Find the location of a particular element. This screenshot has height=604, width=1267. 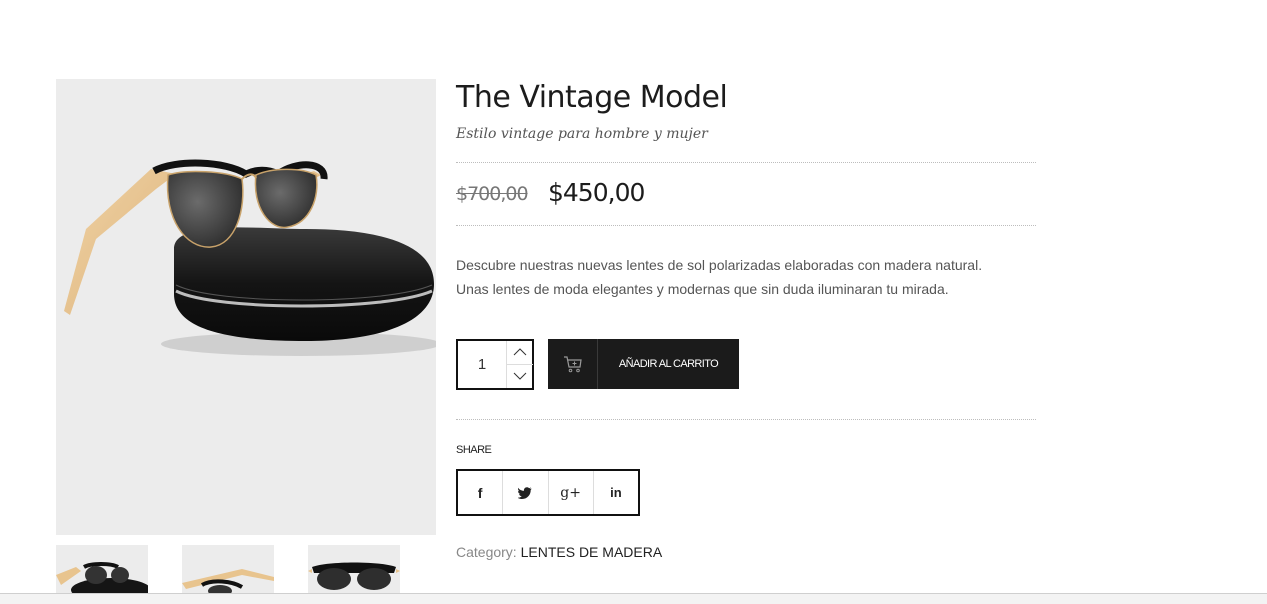

share-facebook-button: f is located at coordinates (481, 492).